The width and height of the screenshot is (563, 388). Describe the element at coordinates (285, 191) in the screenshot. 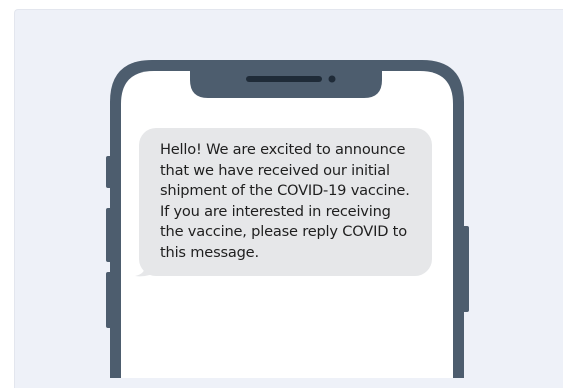

I see `message-line: shipment of the COVID-19 vaccine.` at that location.